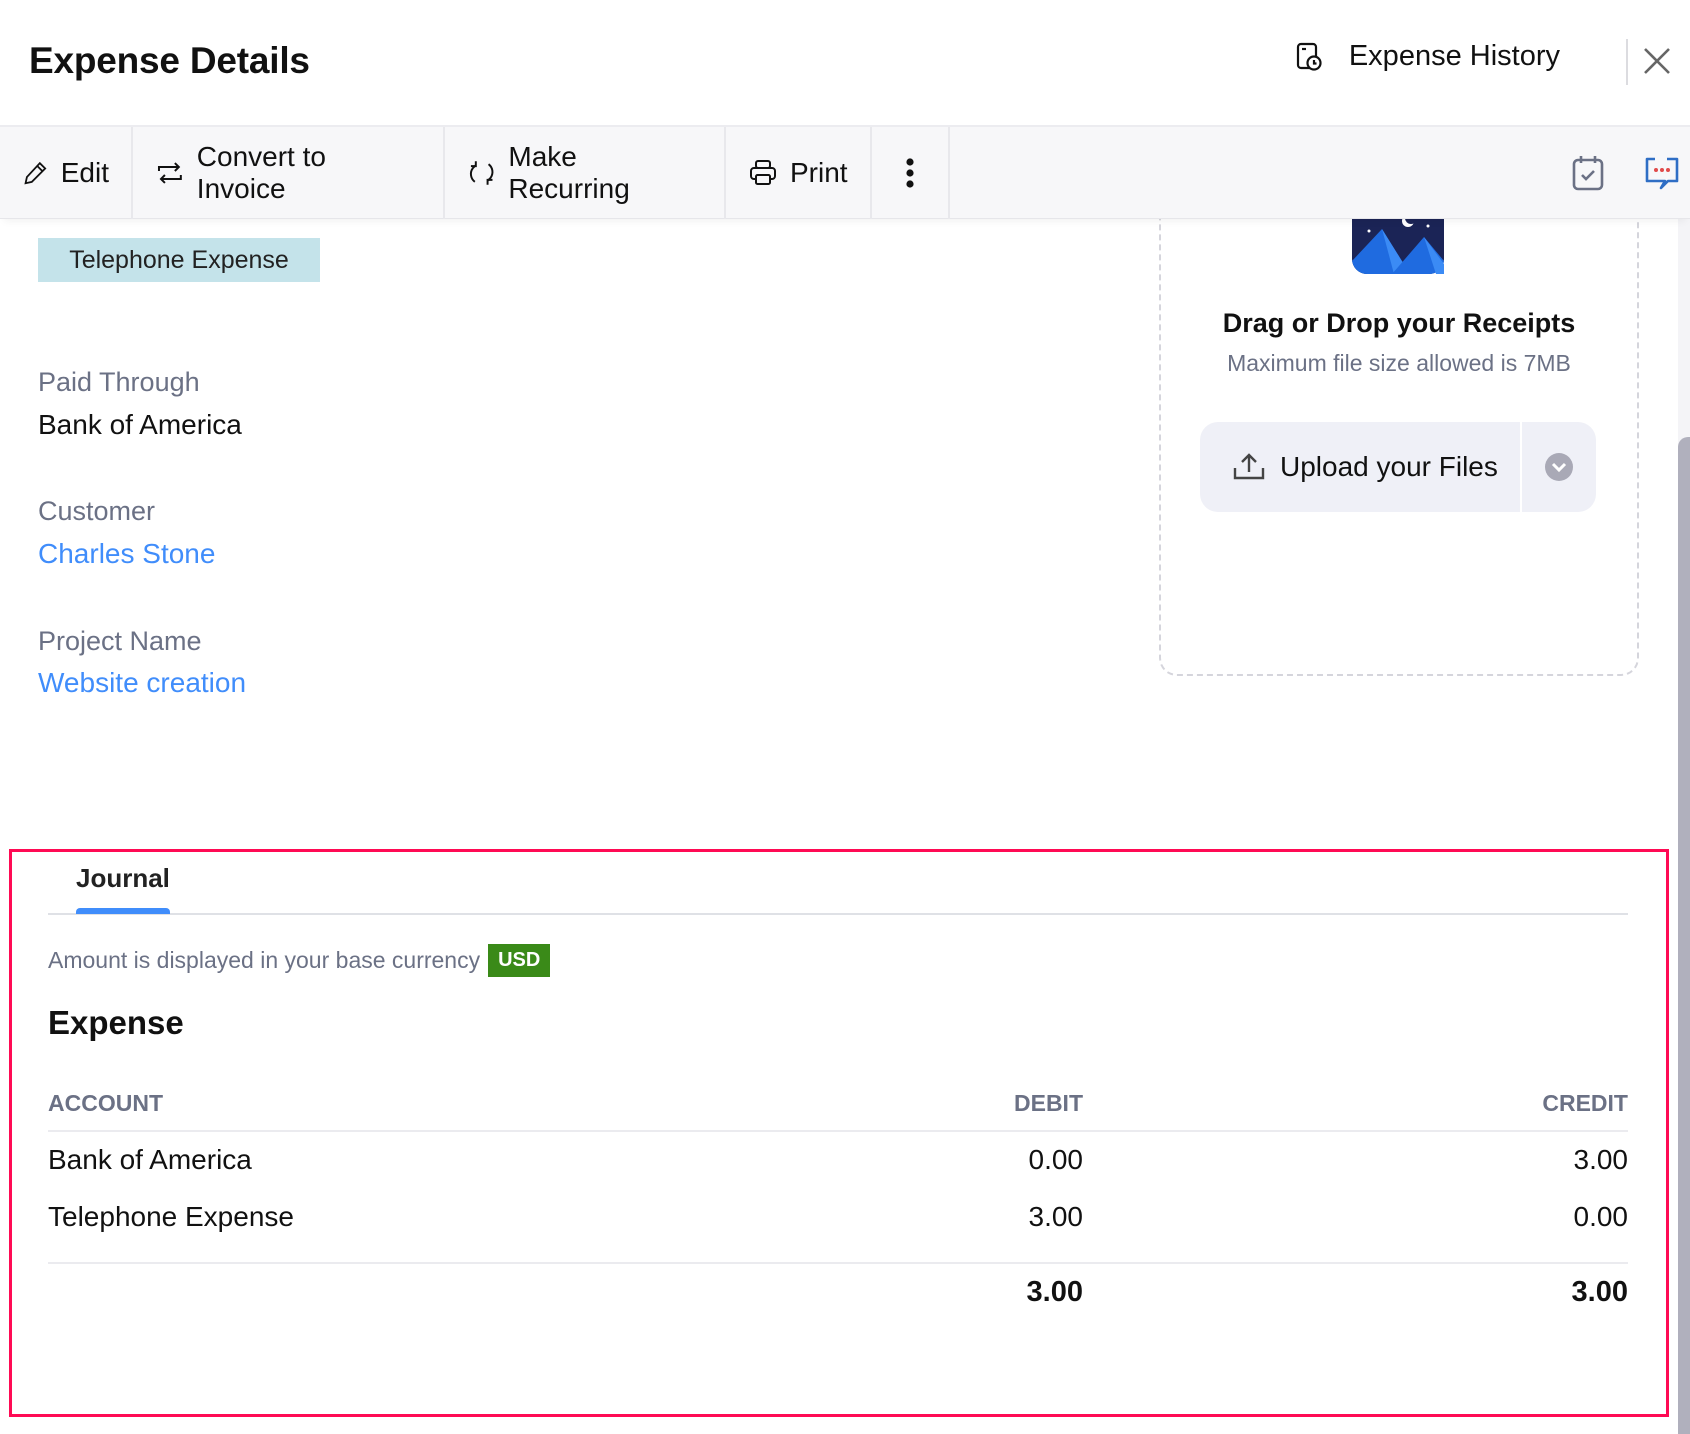 The height and width of the screenshot is (1434, 1690). Describe the element at coordinates (179, 260) in the screenshot. I see `category-badge: Telephone Expense` at that location.